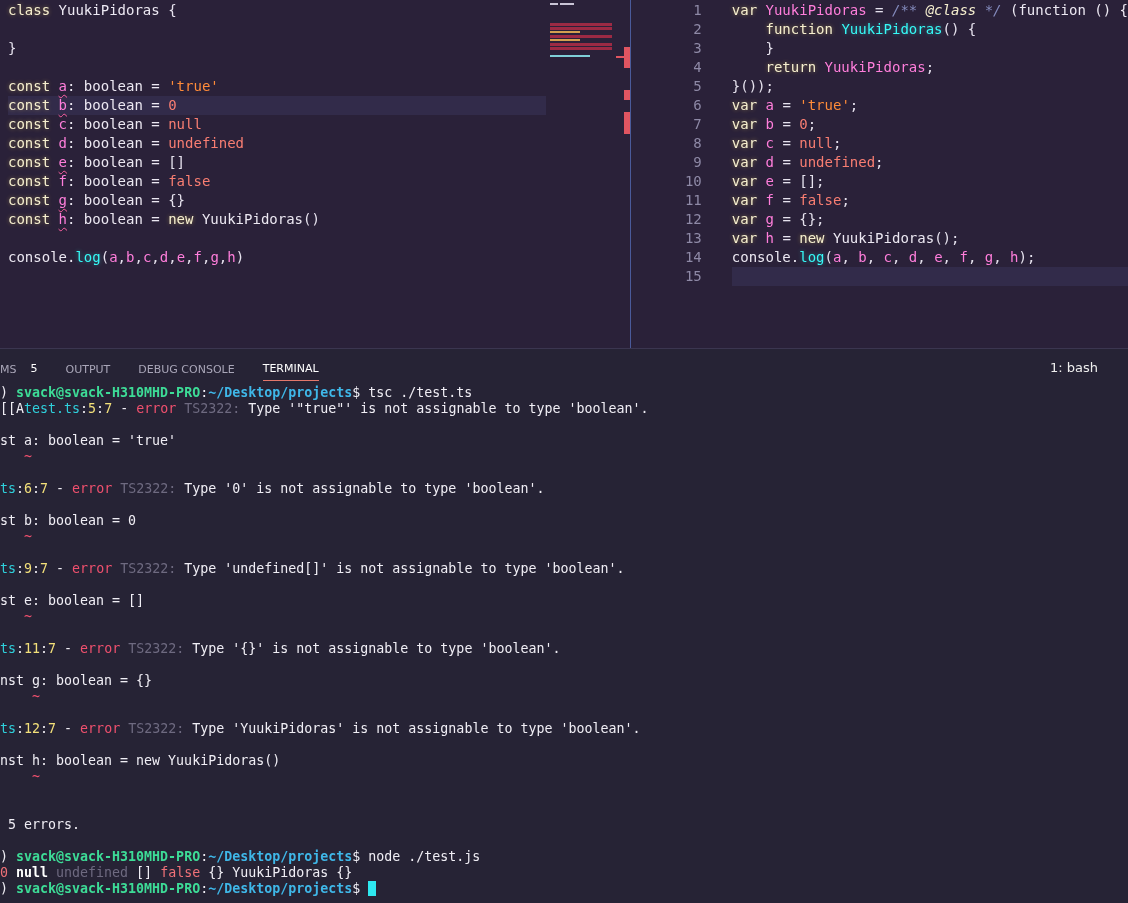 Image resolution: width=1128 pixels, height=903 pixels. I want to click on code-line: function YuukiPidoras() {, so click(870, 29).